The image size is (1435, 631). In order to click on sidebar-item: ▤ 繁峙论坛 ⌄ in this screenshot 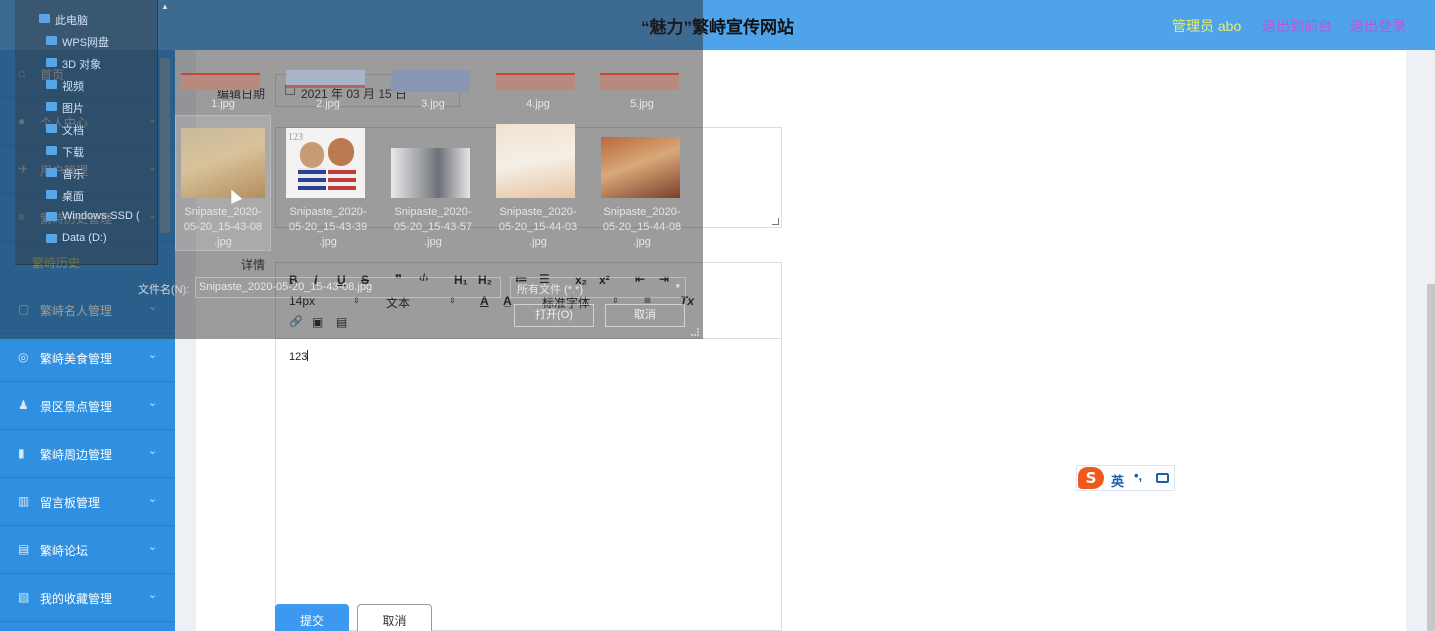, I will do `click(87, 550)`.